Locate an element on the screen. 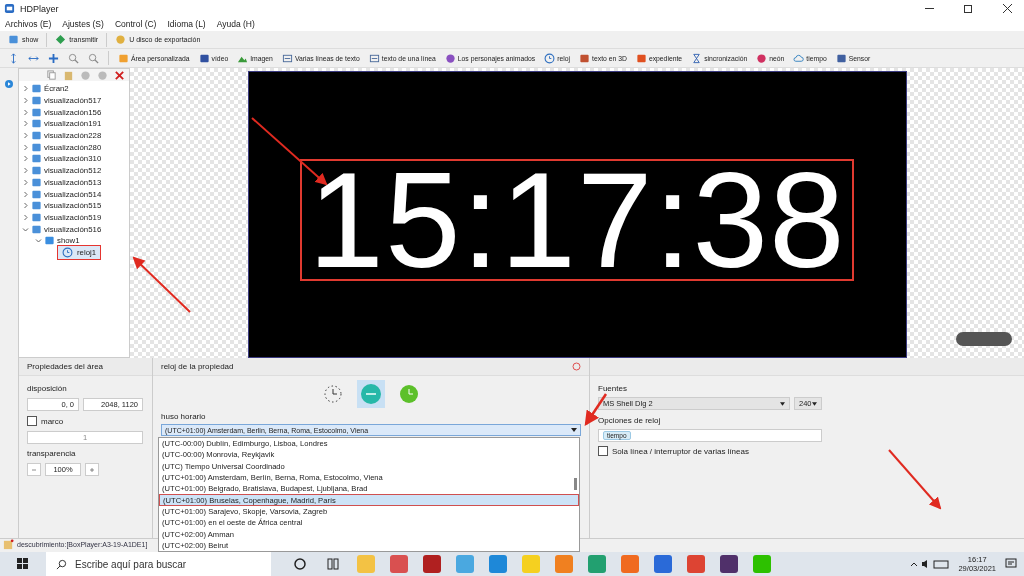  move-icon is located at coordinates (53, 58).